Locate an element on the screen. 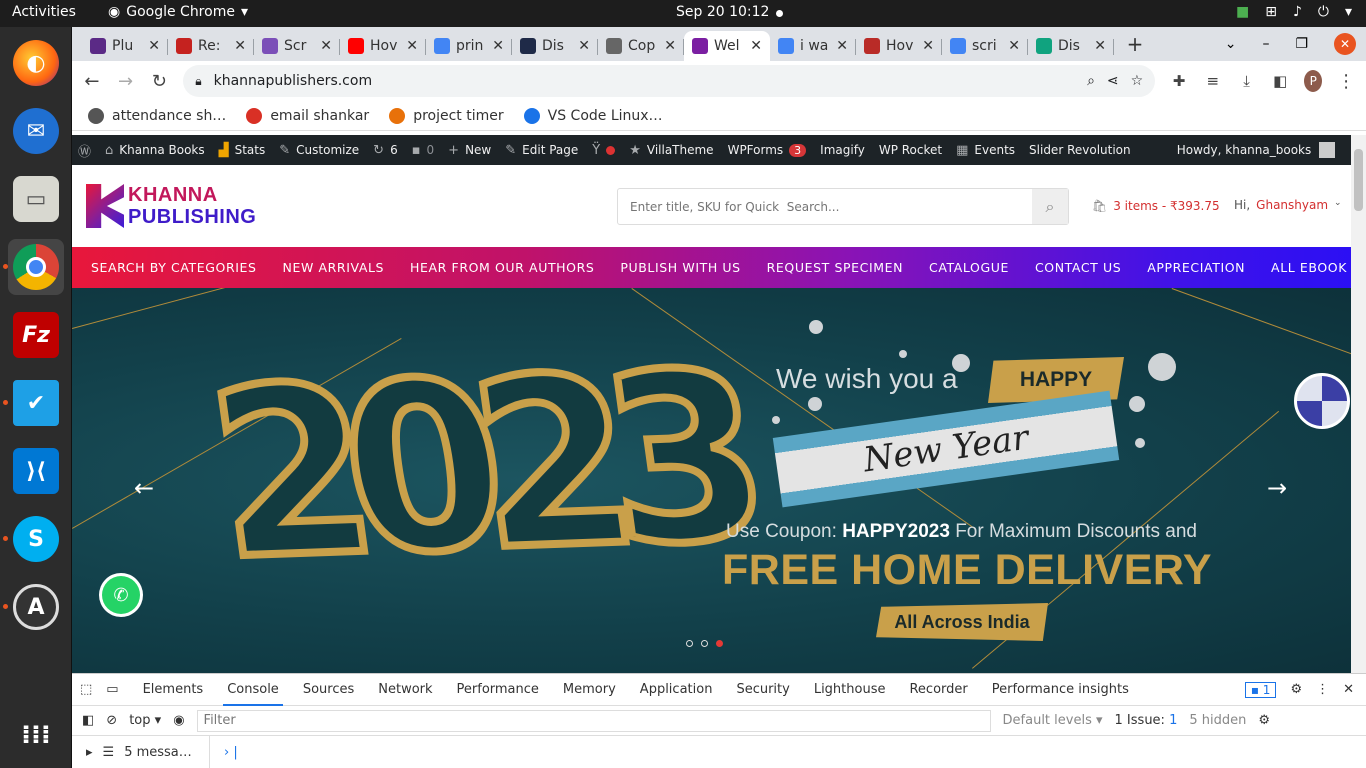  address-bar: 🔒︎ khannapublishers.com ⌕ ⋖ ☆ is located at coordinates (669, 81).